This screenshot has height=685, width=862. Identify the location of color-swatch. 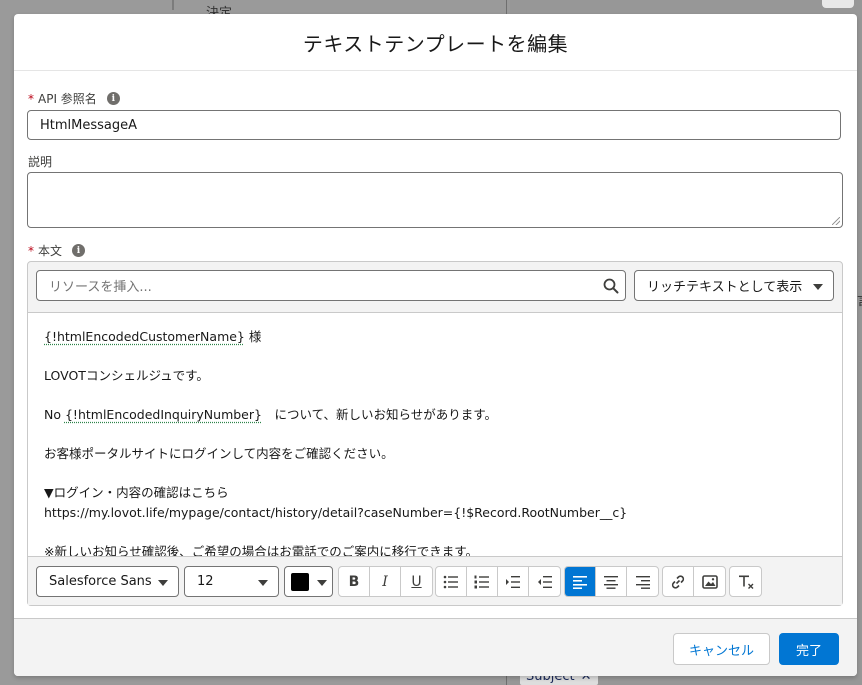
(300, 581).